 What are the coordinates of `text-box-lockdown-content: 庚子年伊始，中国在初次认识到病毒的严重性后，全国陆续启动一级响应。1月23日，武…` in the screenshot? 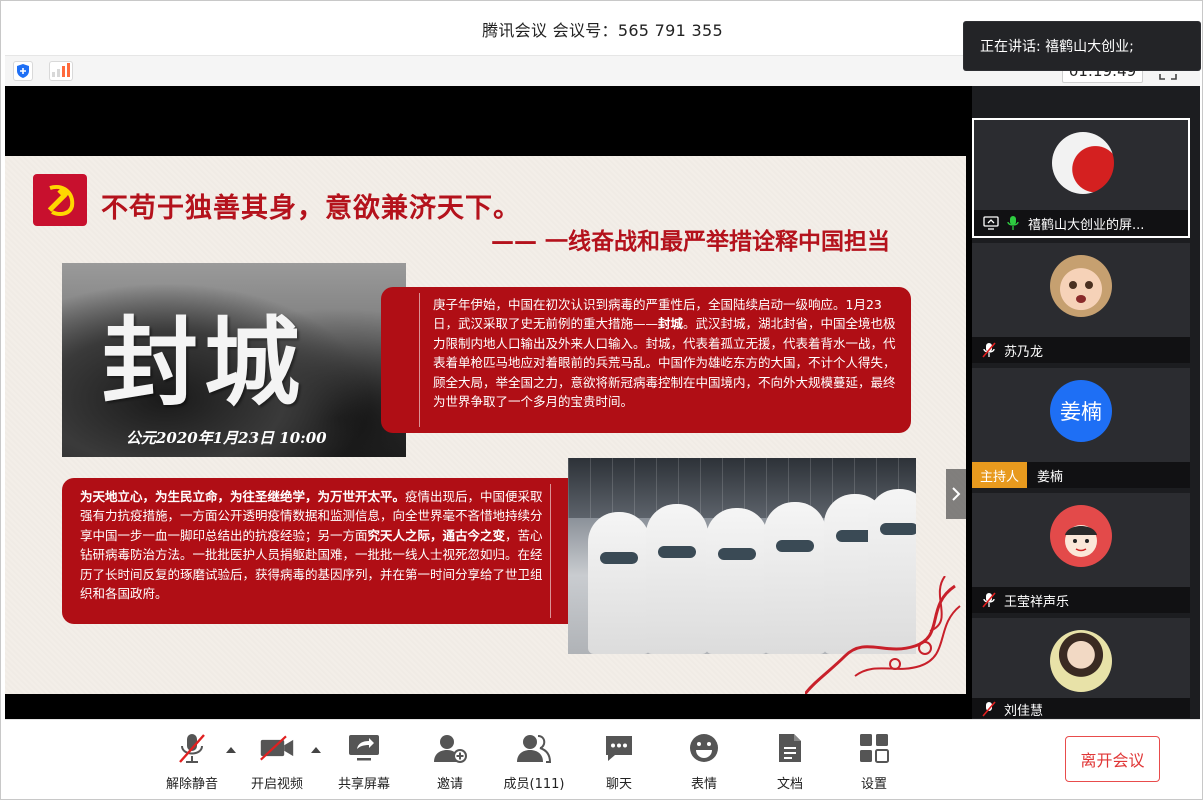 It's located at (664, 353).